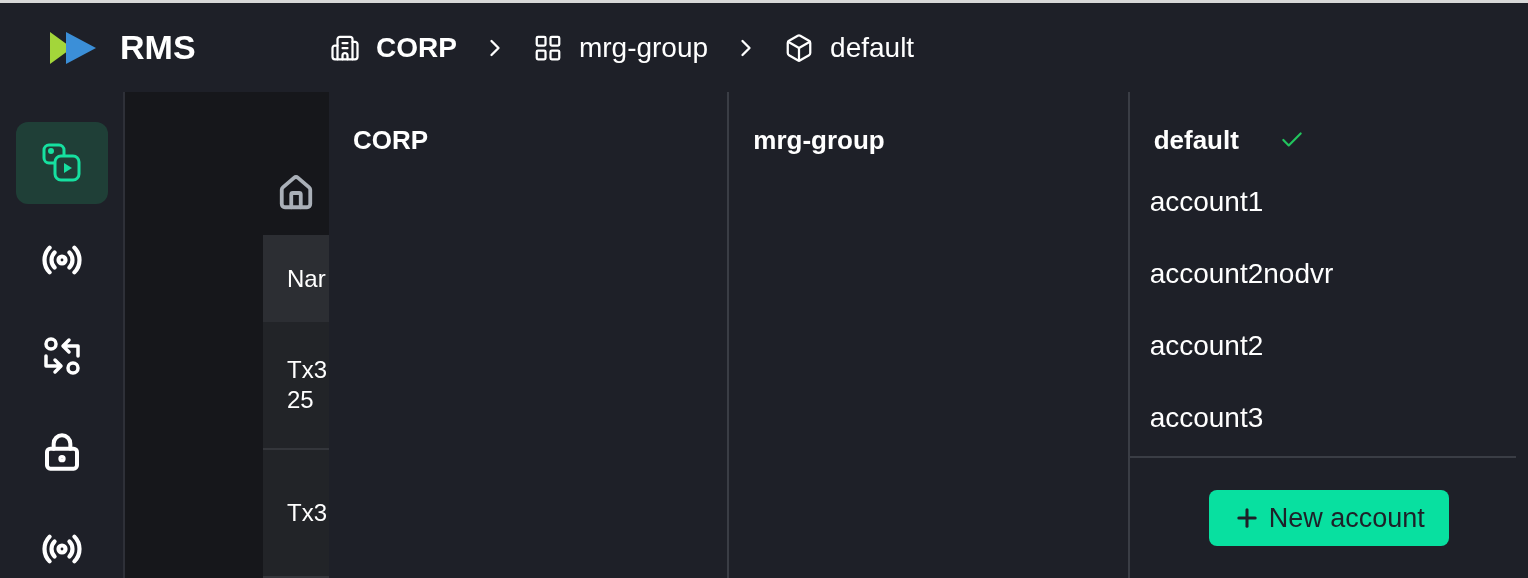 Image resolution: width=1528 pixels, height=578 pixels. Describe the element at coordinates (1322, 202) in the screenshot. I see `account-item: account1` at that location.